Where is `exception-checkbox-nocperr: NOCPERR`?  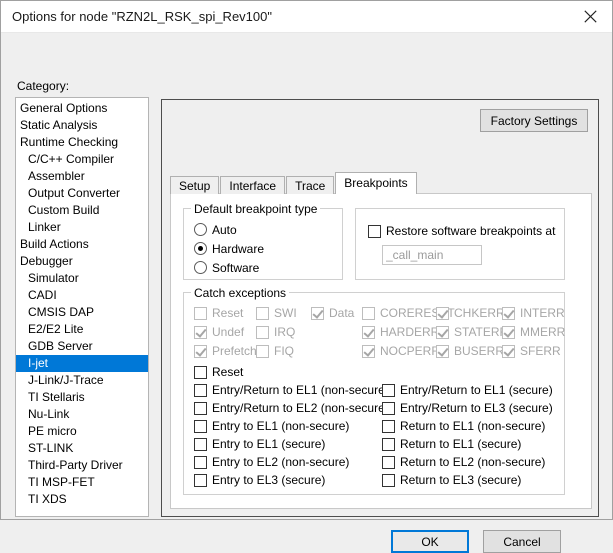 exception-checkbox-nocperr: NOCPERR is located at coordinates (401, 351).